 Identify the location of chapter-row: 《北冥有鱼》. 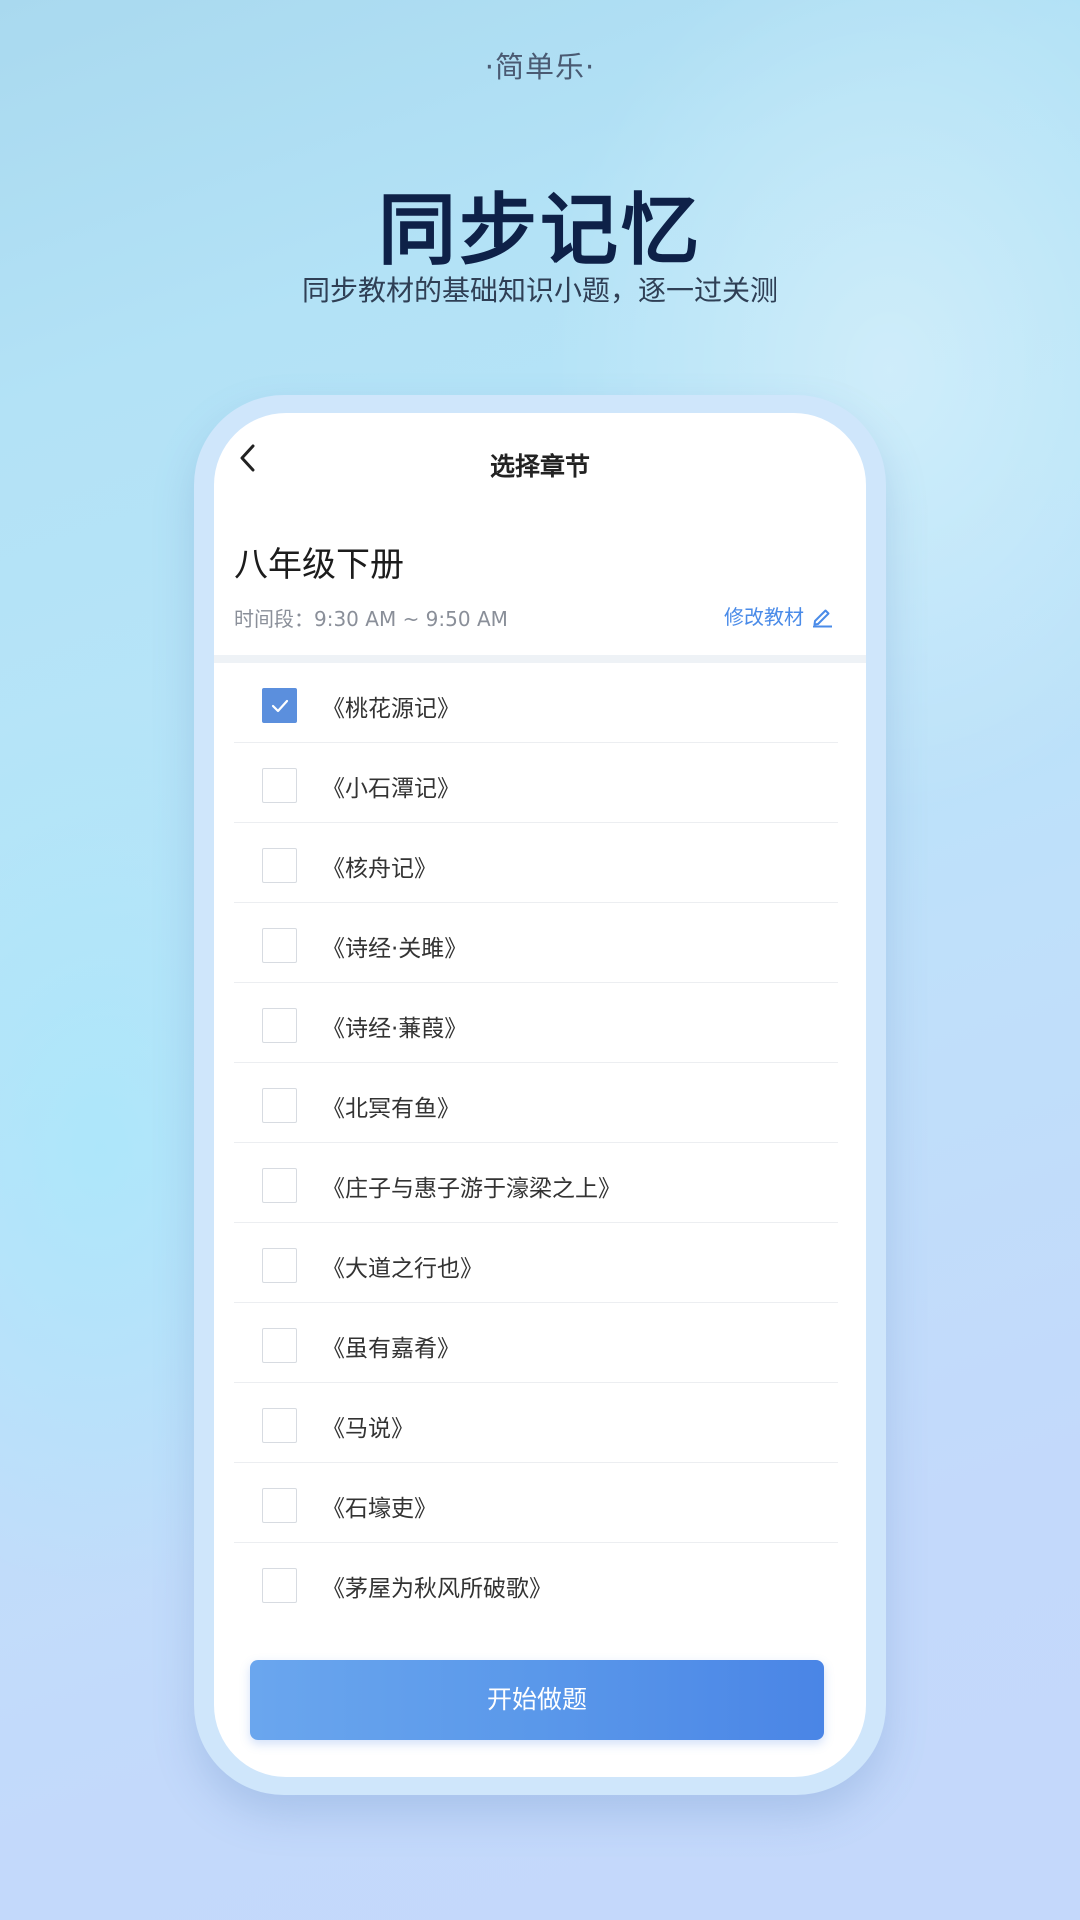
(536, 1103).